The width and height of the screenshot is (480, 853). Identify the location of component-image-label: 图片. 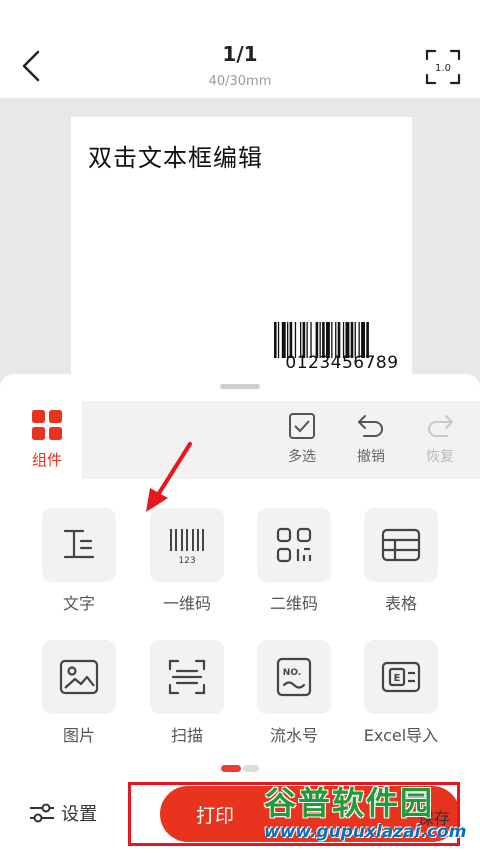
(78, 735).